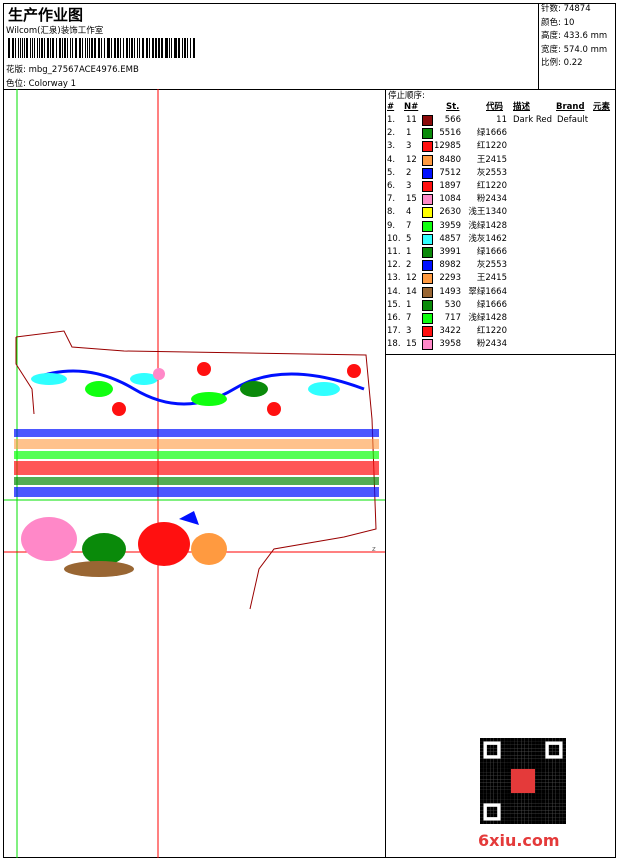 The width and height of the screenshot is (620, 861). I want to click on row-stitches: 5516, so click(450, 133).